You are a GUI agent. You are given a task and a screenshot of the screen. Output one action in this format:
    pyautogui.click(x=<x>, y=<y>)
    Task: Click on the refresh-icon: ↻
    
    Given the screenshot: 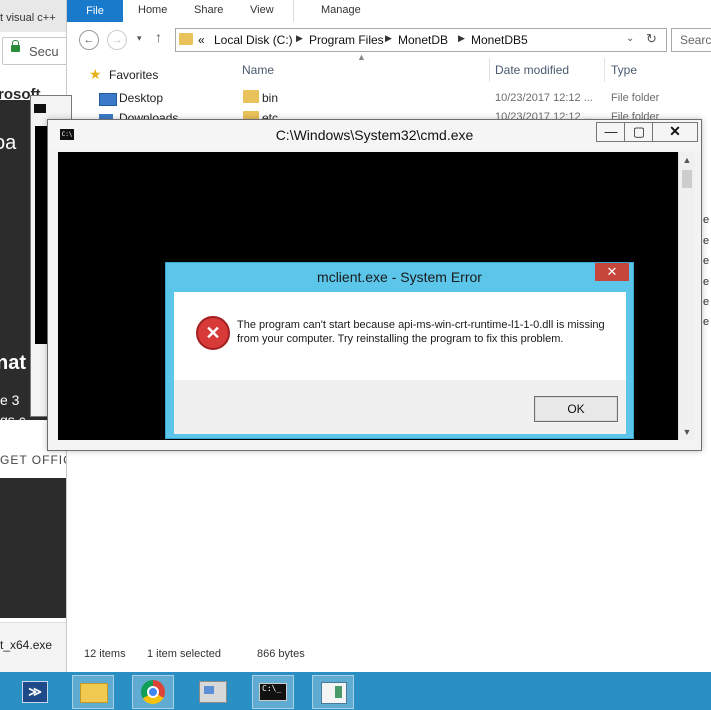 What is the action you would take?
    pyautogui.click(x=651, y=39)
    